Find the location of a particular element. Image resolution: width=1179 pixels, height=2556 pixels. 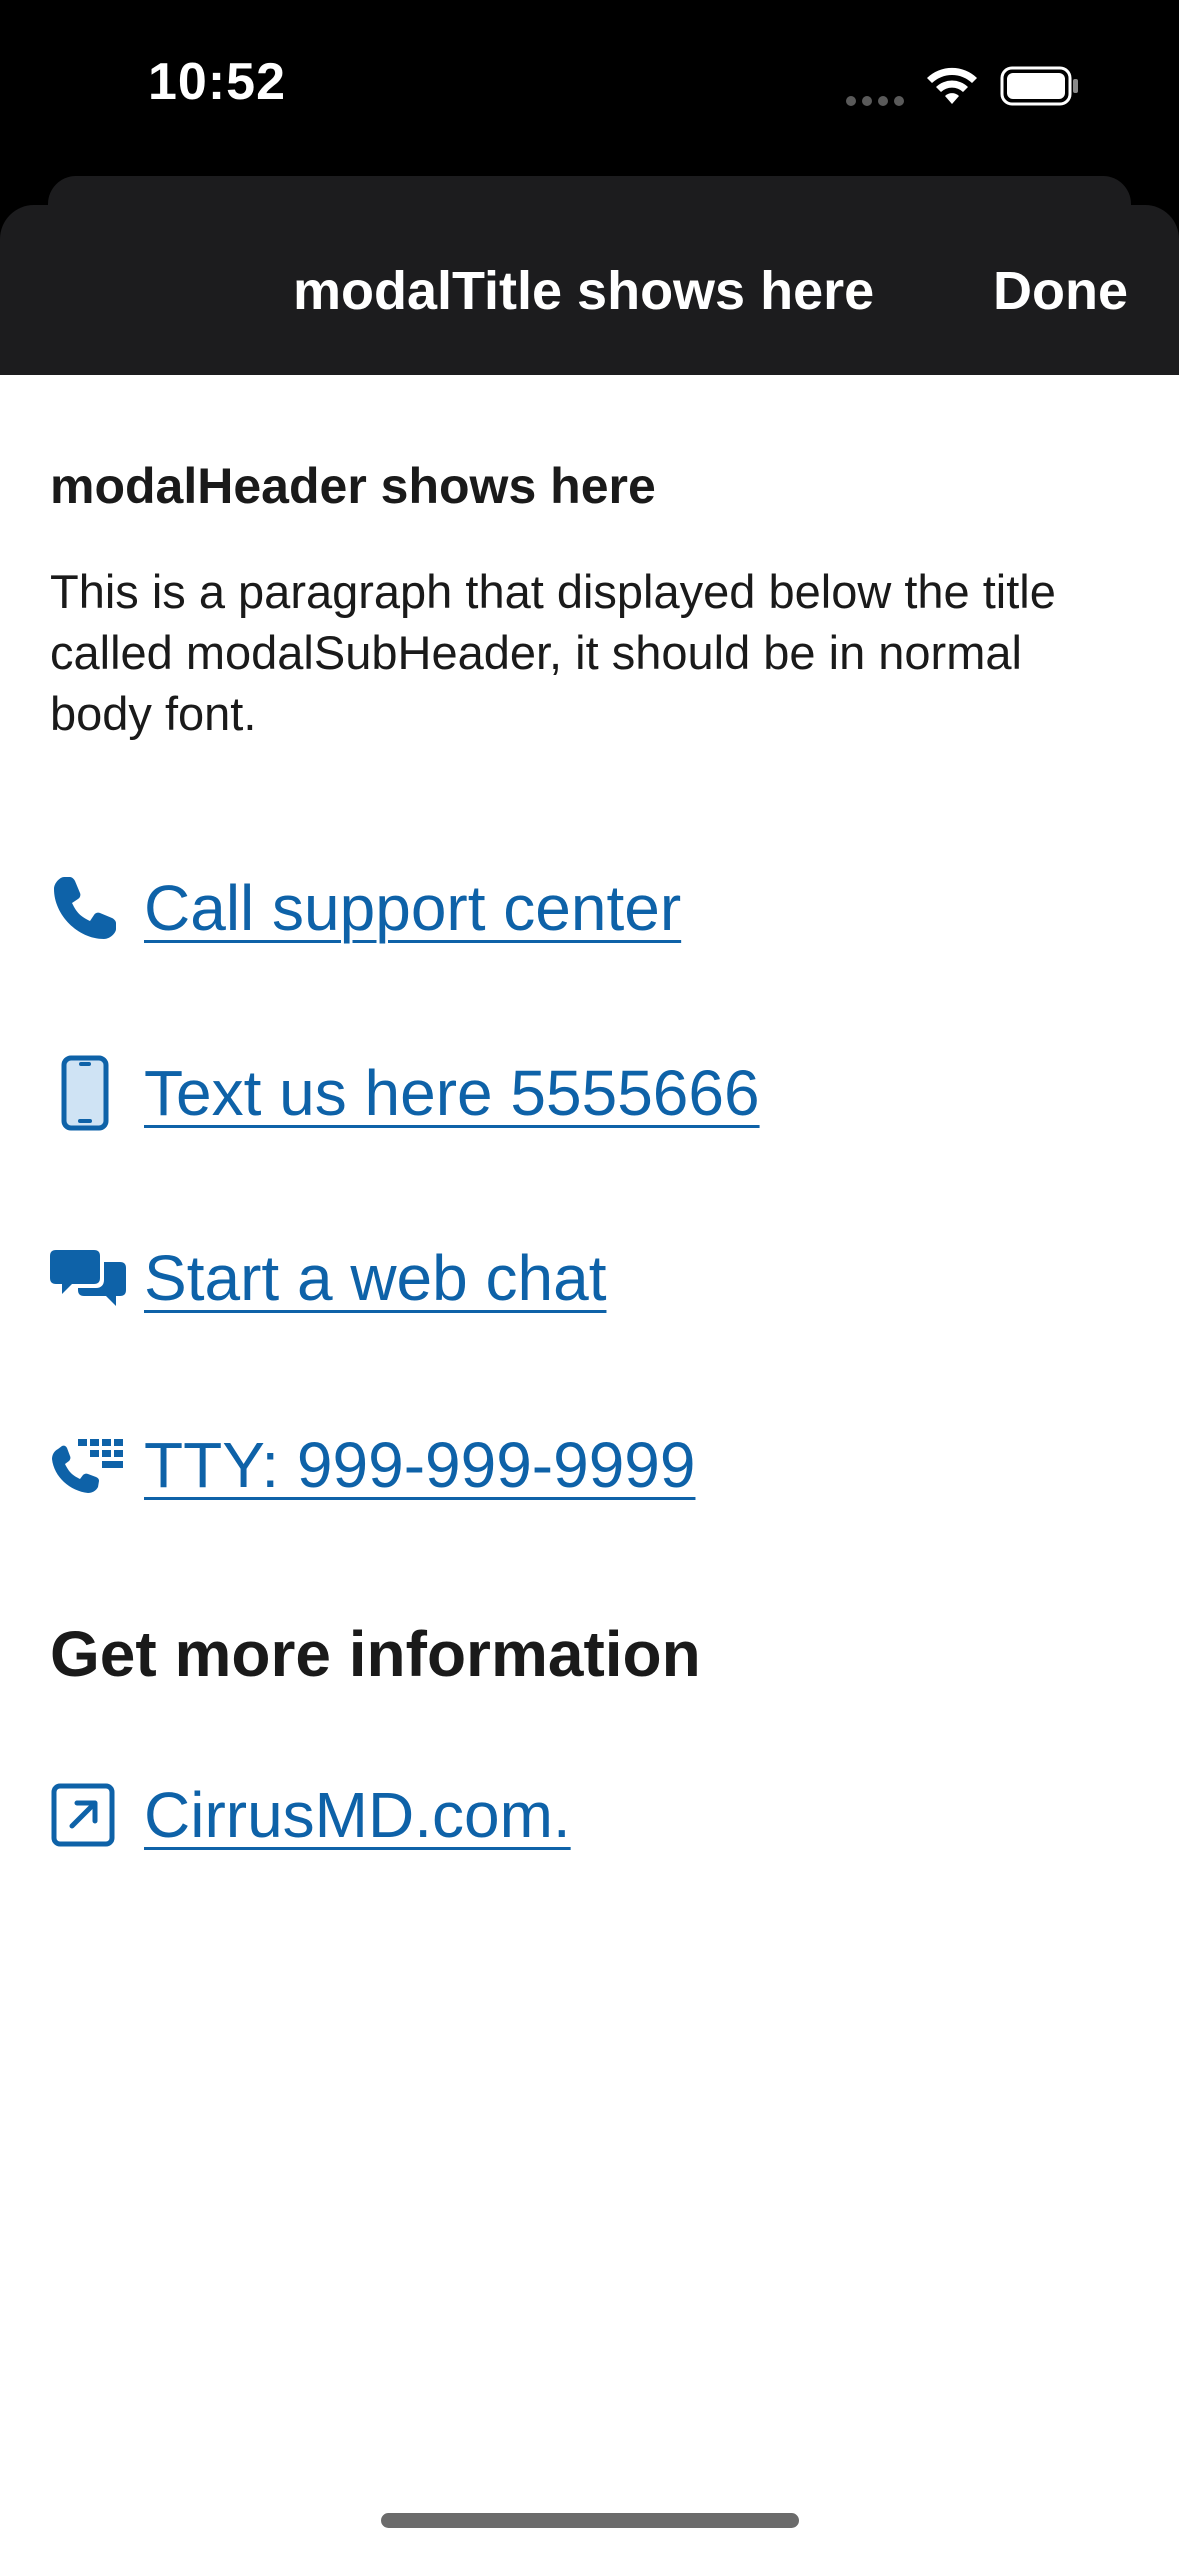

call-support-label: Call support center is located at coordinates (412, 908).